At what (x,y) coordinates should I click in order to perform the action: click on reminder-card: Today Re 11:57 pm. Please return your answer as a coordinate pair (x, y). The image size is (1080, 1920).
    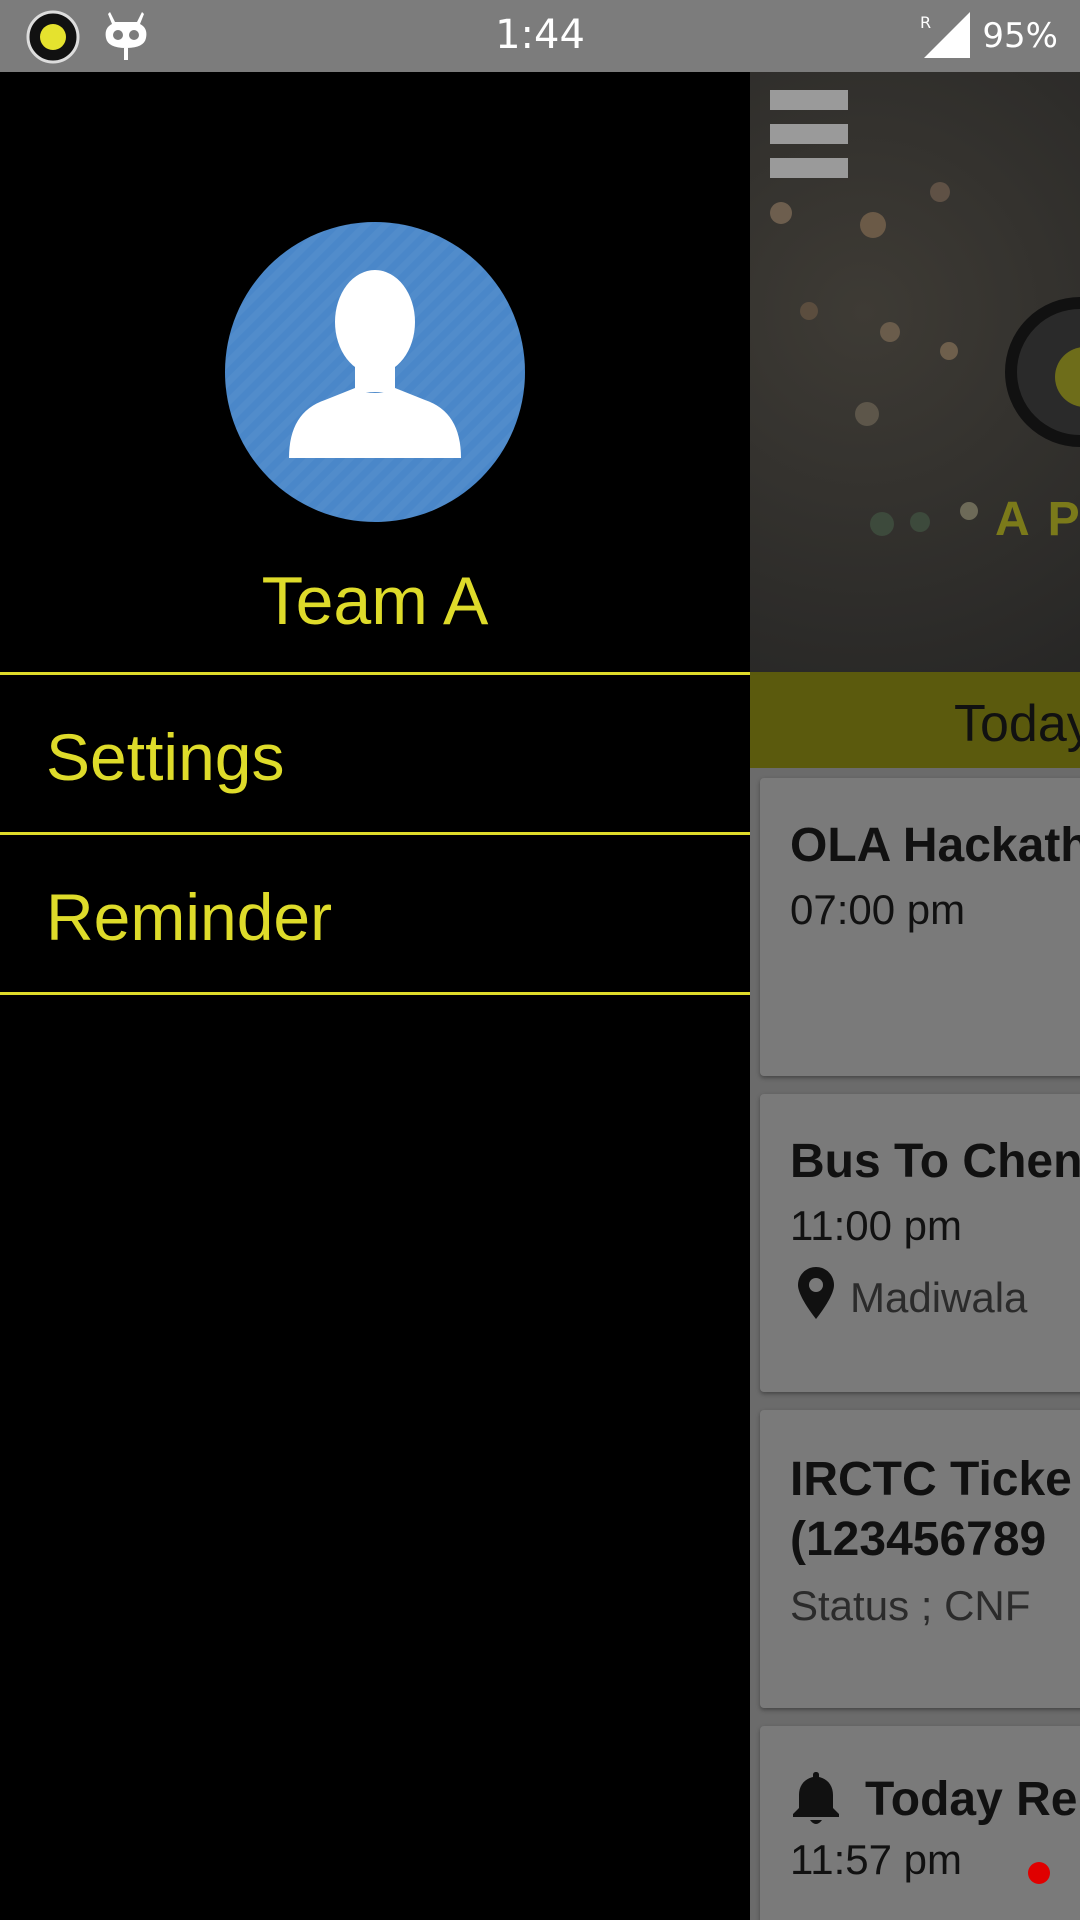
    Looking at the image, I should click on (920, 1823).